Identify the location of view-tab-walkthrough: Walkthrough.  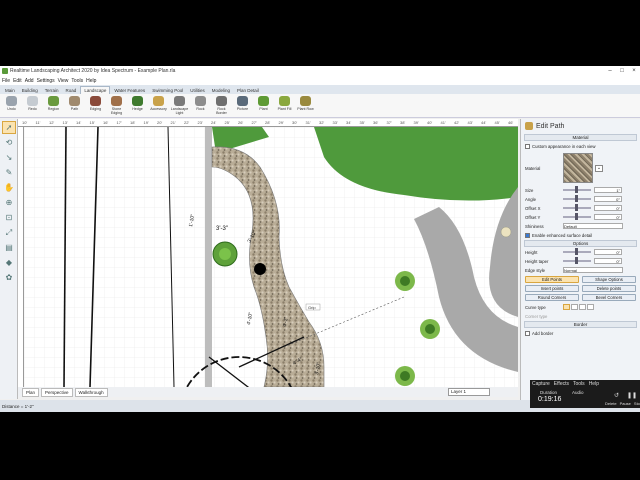
(91, 392).